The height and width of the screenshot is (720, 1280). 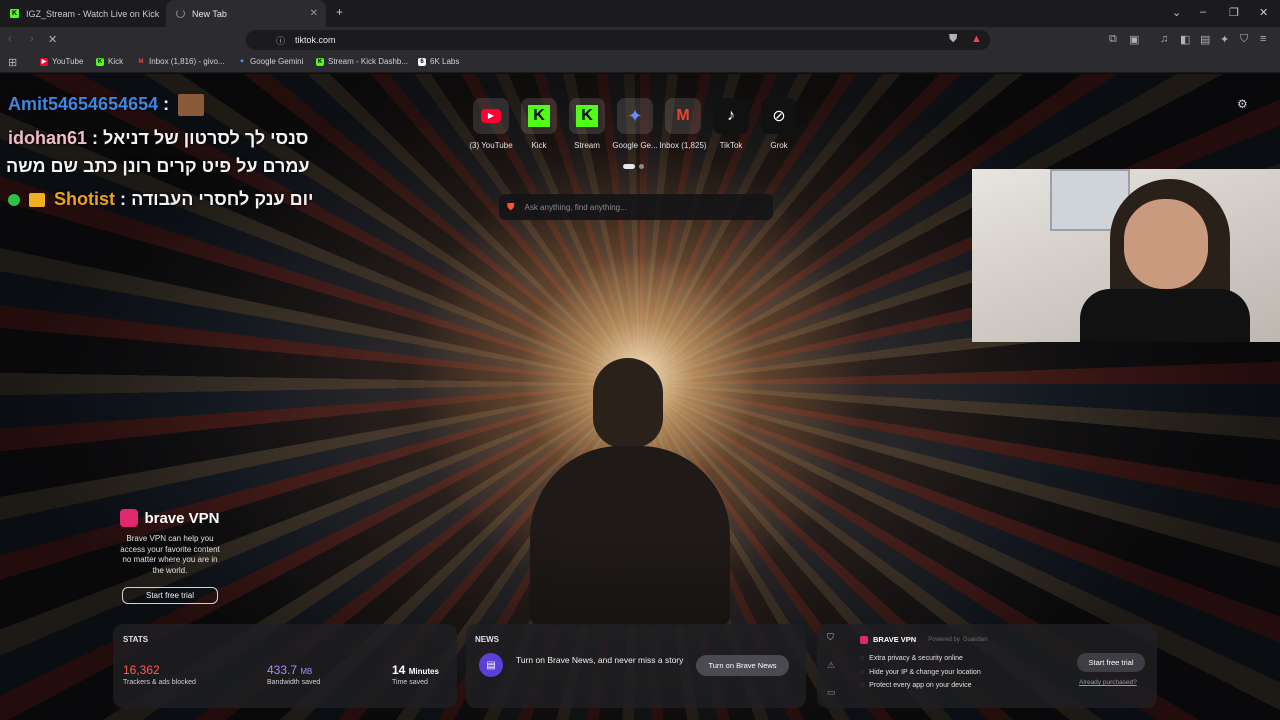 What do you see at coordinates (830, 637) in the screenshot?
I see `vpn-tab-icon: ⛉` at bounding box center [830, 637].